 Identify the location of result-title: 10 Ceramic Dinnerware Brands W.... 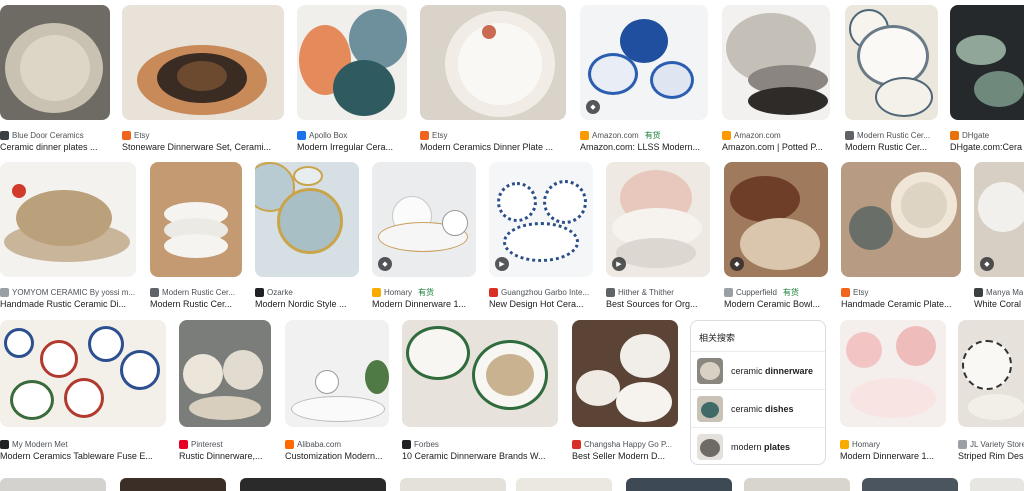
(480, 456).